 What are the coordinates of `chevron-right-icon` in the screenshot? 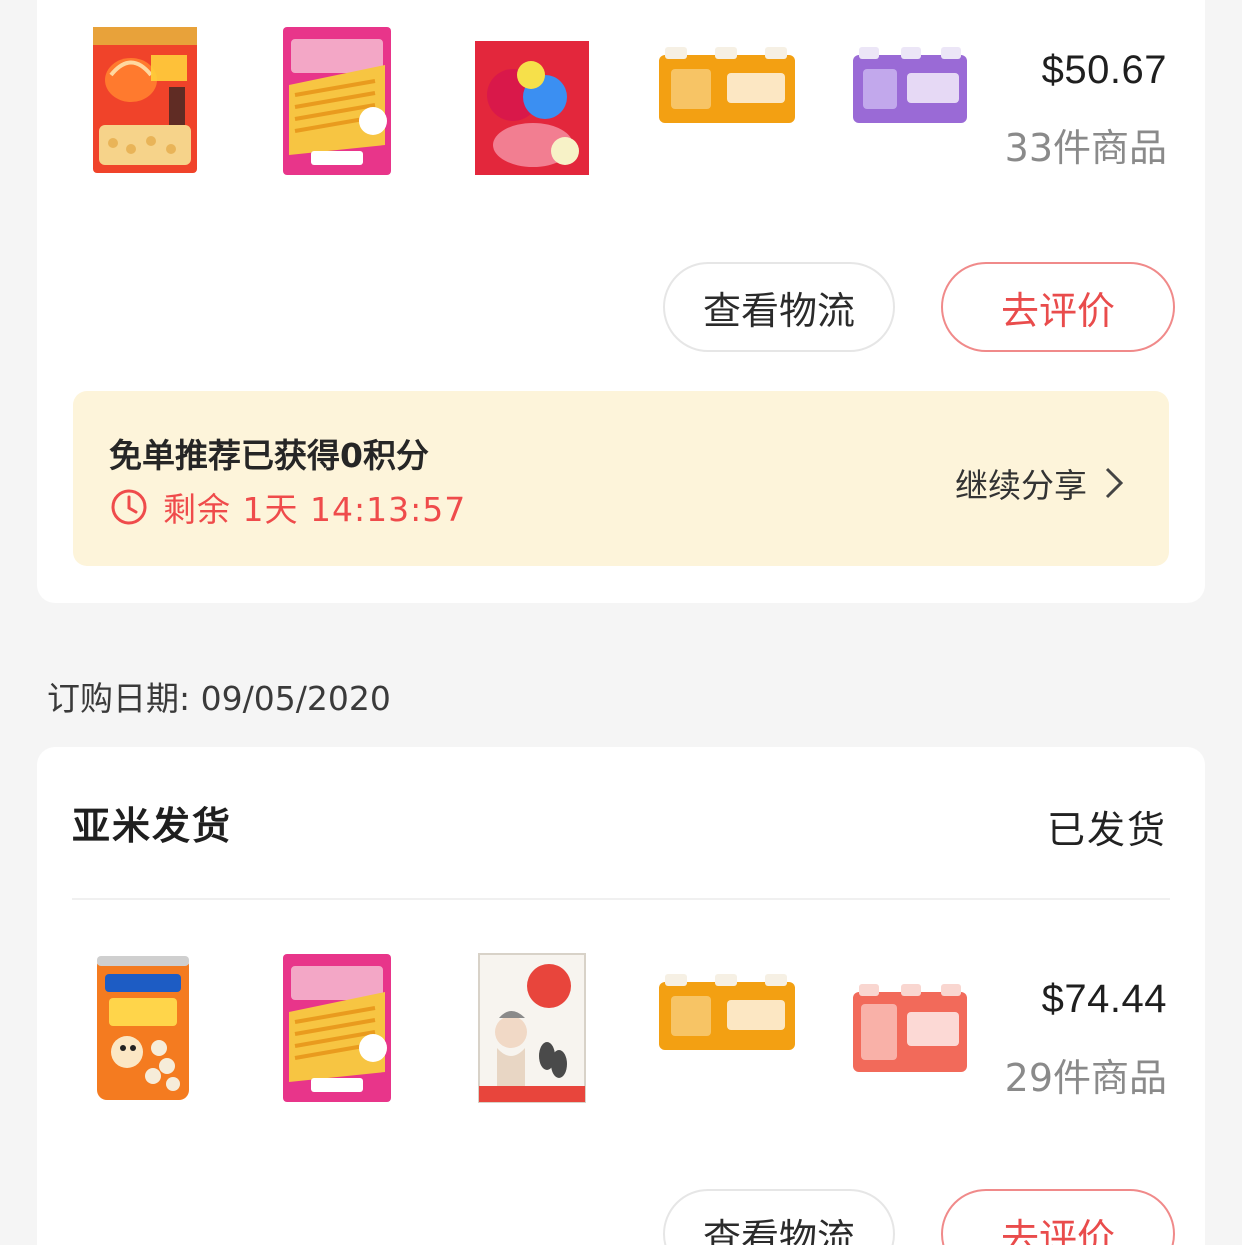 It's located at (1114, 483).